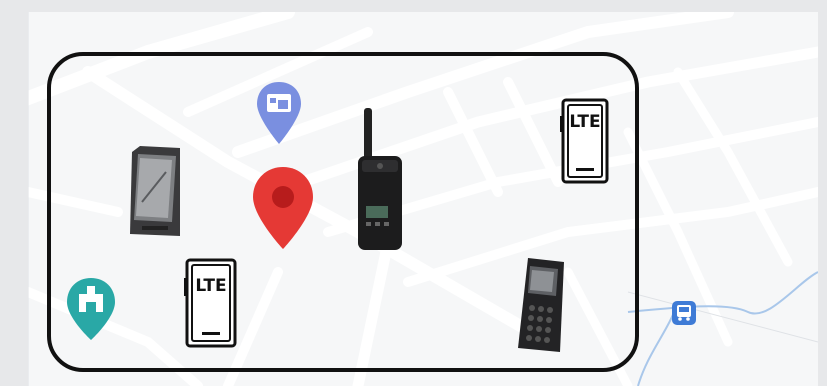  I want to click on map-pin-icon, so click(283, 208).